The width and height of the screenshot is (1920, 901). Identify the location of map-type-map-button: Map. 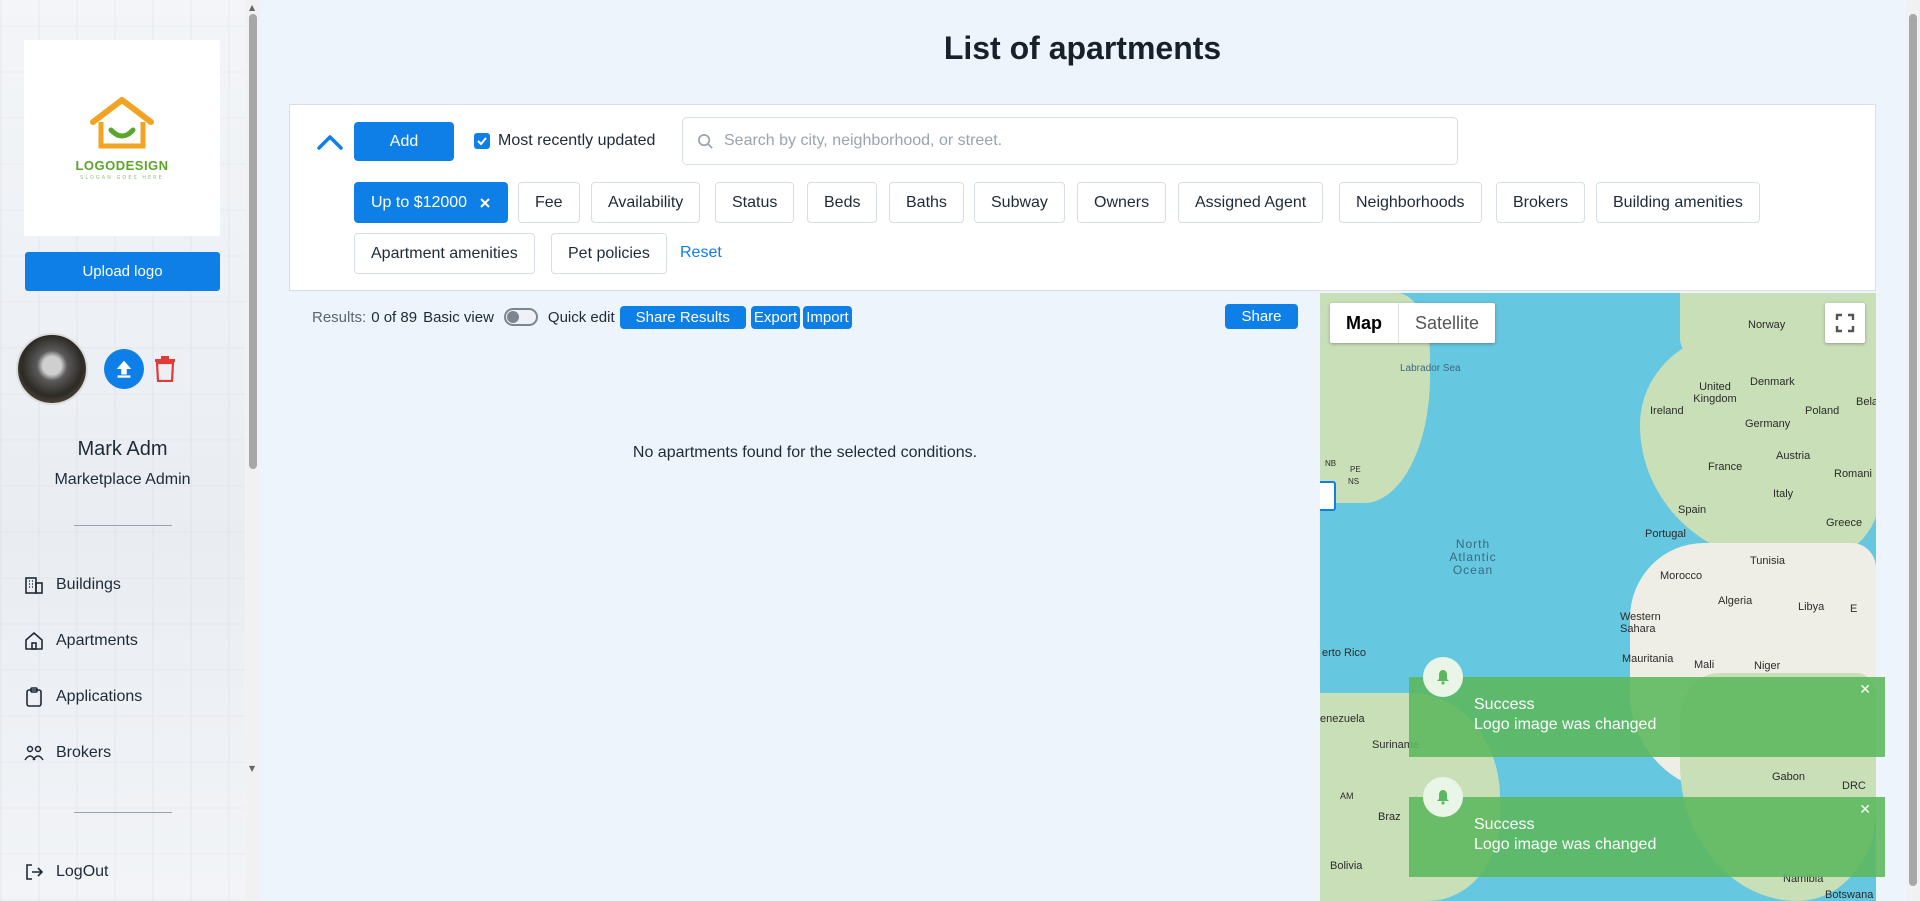
(1364, 323).